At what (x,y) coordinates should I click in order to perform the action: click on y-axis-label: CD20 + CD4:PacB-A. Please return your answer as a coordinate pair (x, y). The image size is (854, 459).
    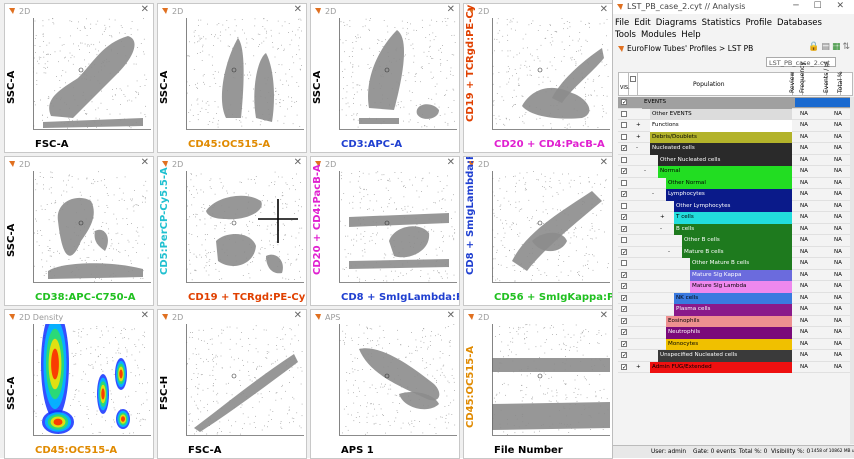
    Looking at the image, I should click on (317, 219).